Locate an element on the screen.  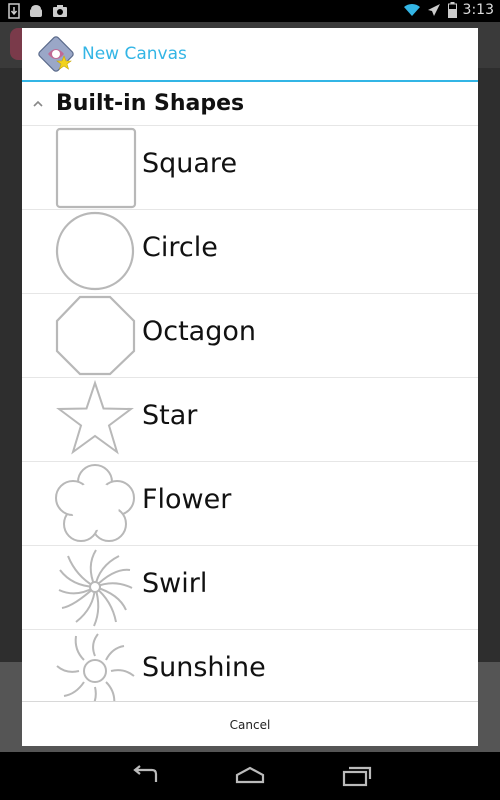
flower-icon is located at coordinates (95, 503).